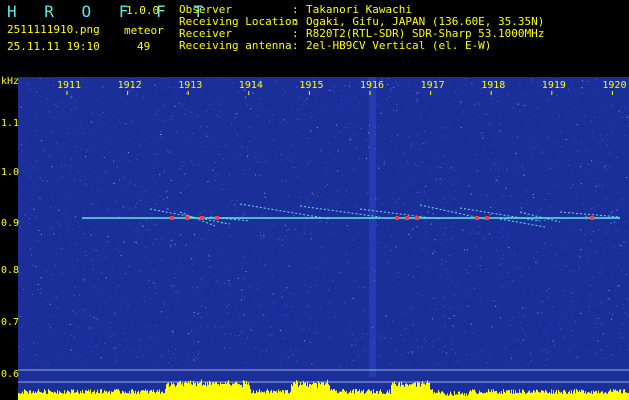 This screenshot has height=400, width=629. What do you see at coordinates (144, 30) in the screenshot?
I see `detection-label: meteor` at bounding box center [144, 30].